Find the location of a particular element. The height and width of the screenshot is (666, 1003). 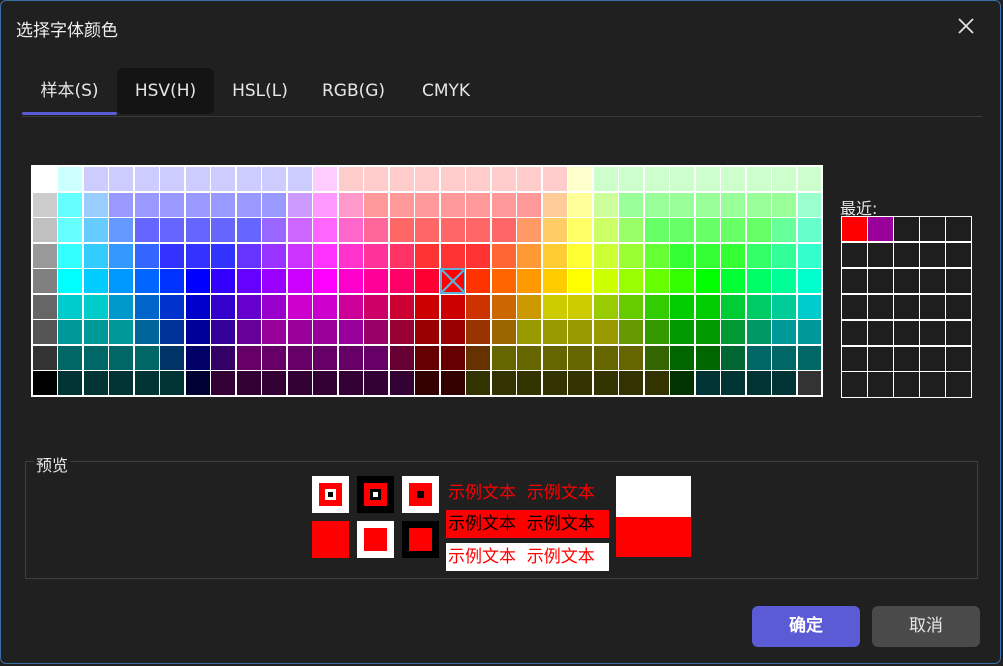

tab-hsl: HSL(L) is located at coordinates (260, 91).